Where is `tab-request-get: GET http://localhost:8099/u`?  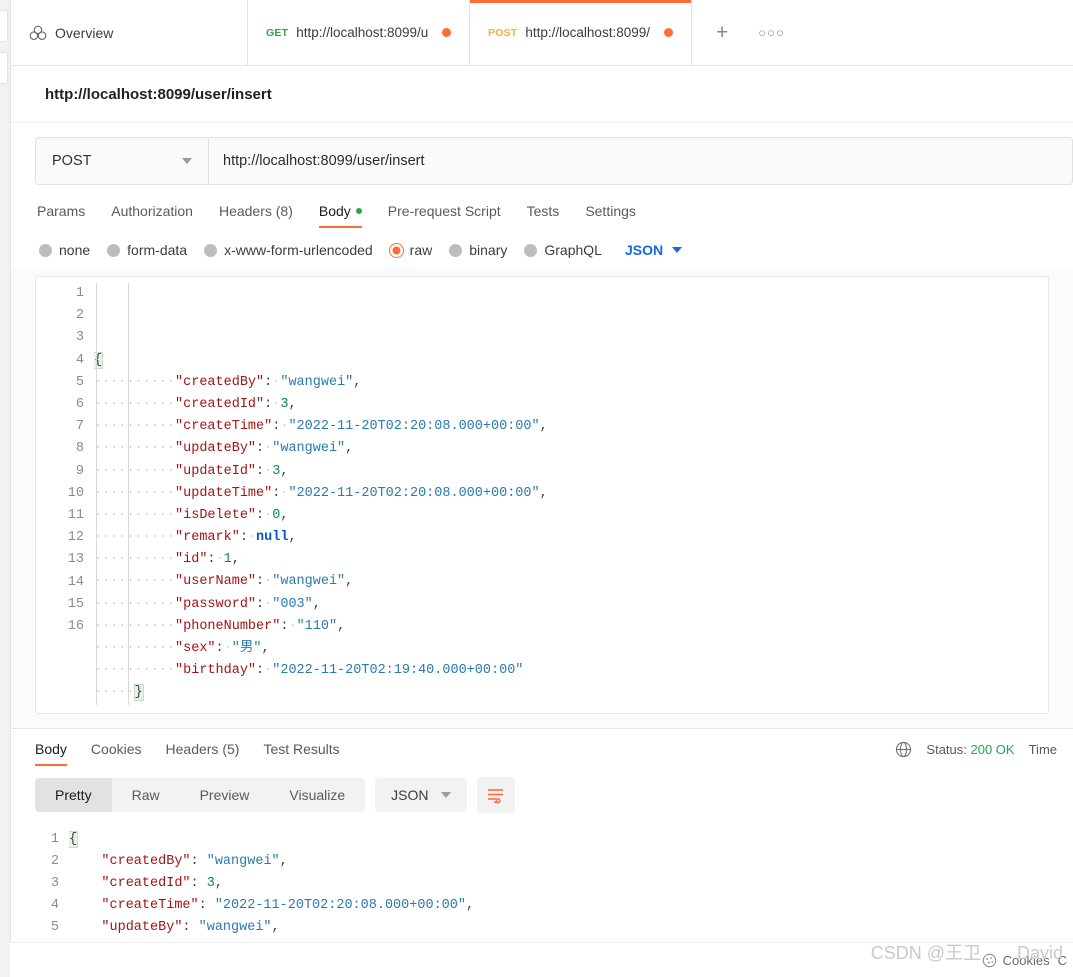
tab-request-get: GET http://localhost:8099/u is located at coordinates (359, 32).